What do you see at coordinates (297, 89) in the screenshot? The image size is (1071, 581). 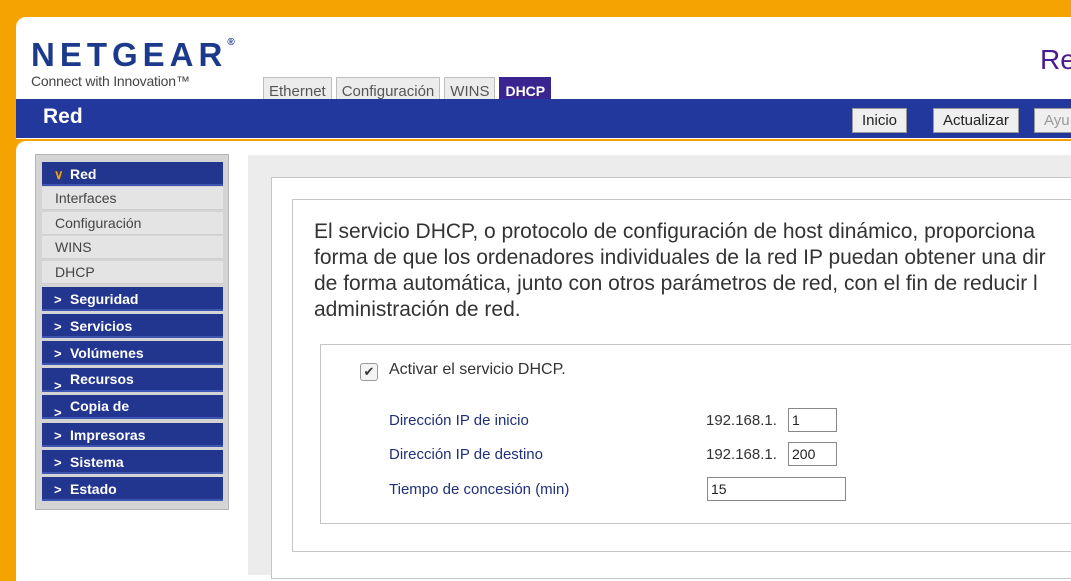 I see `tab-ethernet: Ethernet` at bounding box center [297, 89].